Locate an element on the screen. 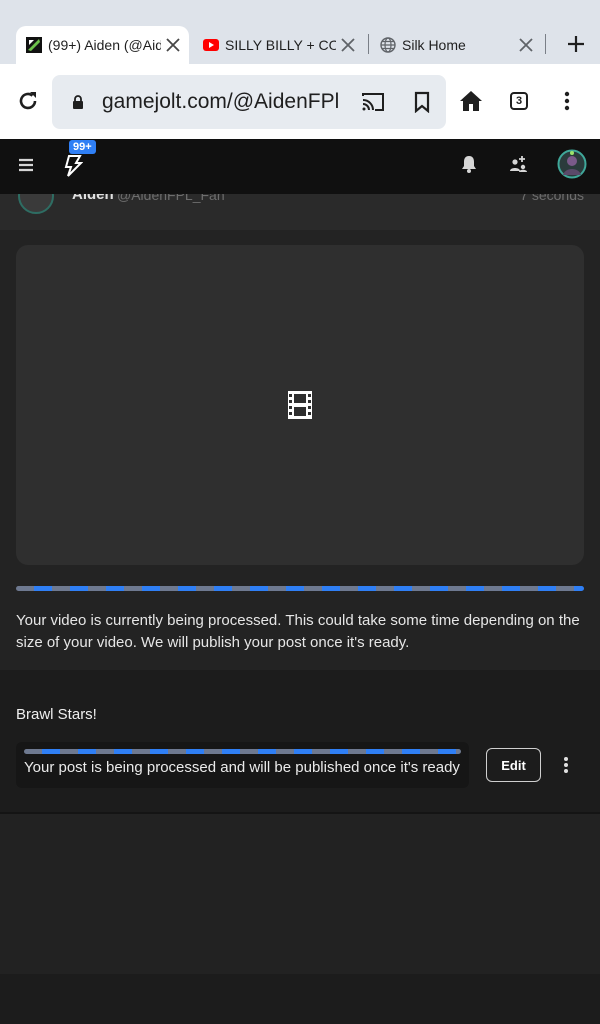  plus-icon is located at coordinates (576, 44).